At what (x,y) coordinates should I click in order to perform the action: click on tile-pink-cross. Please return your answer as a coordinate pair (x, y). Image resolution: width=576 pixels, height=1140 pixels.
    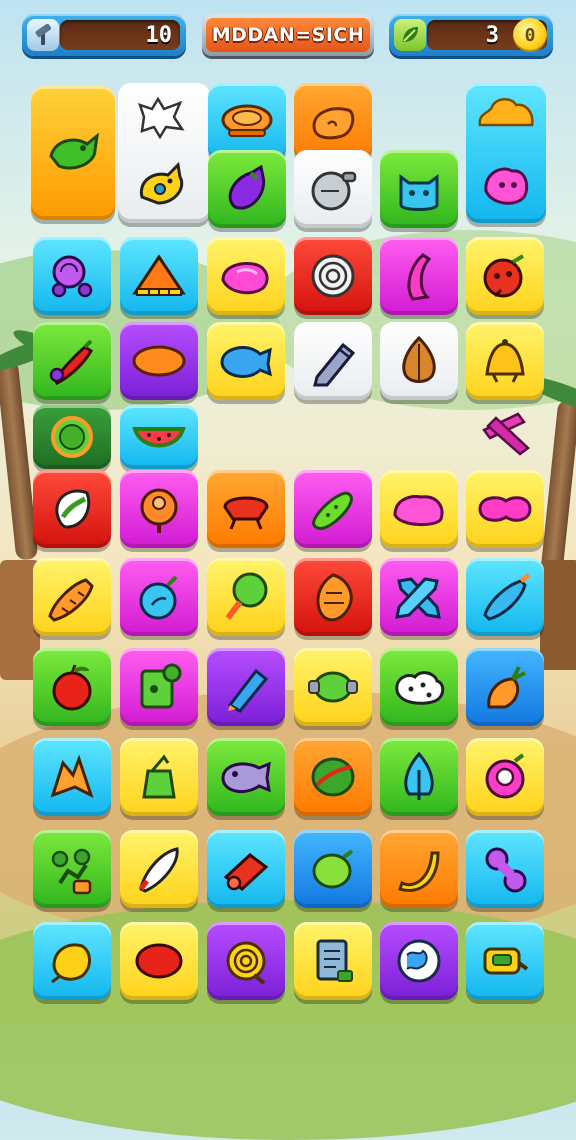
    Looking at the image, I should click on (506, 435).